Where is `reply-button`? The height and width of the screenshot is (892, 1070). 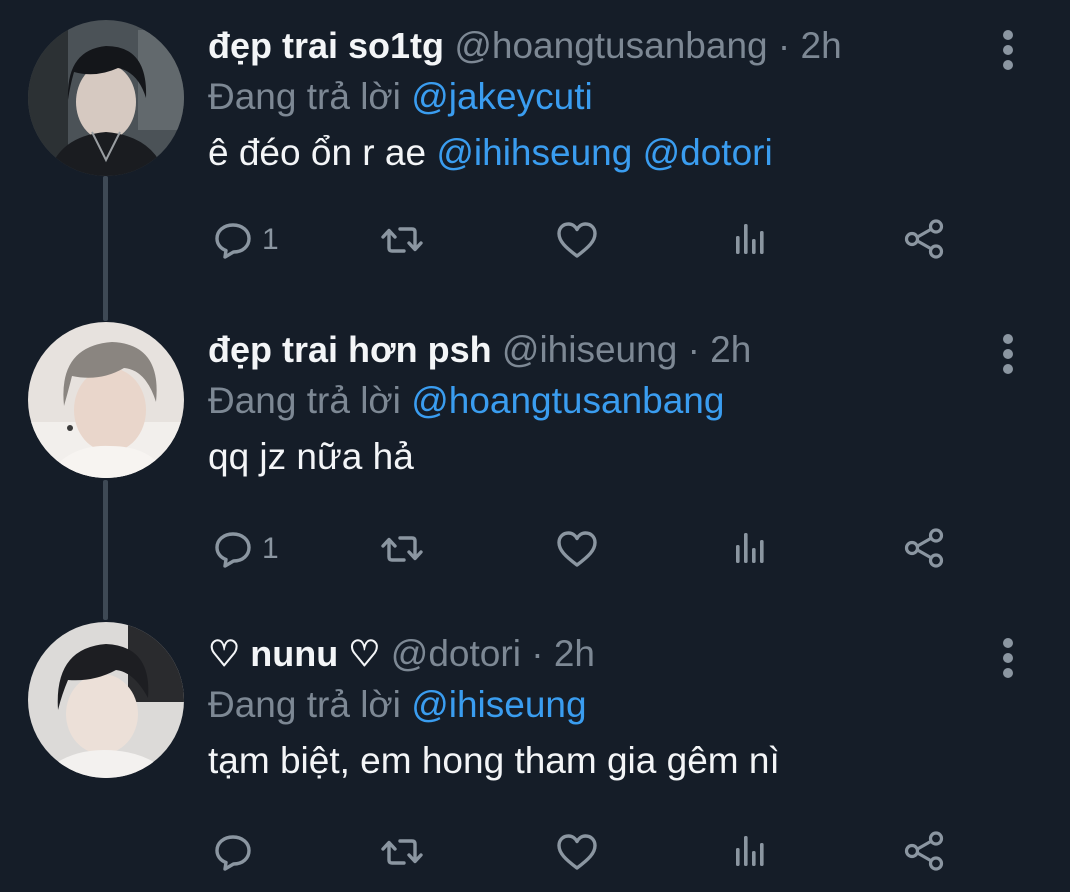 reply-button is located at coordinates (237, 852).